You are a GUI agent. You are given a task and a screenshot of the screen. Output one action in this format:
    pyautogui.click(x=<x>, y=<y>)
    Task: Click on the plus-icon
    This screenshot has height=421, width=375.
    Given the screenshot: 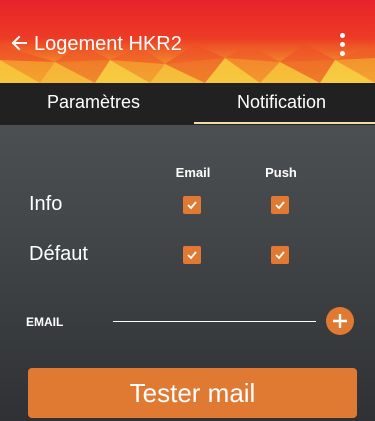 What is the action you would take?
    pyautogui.click(x=340, y=321)
    